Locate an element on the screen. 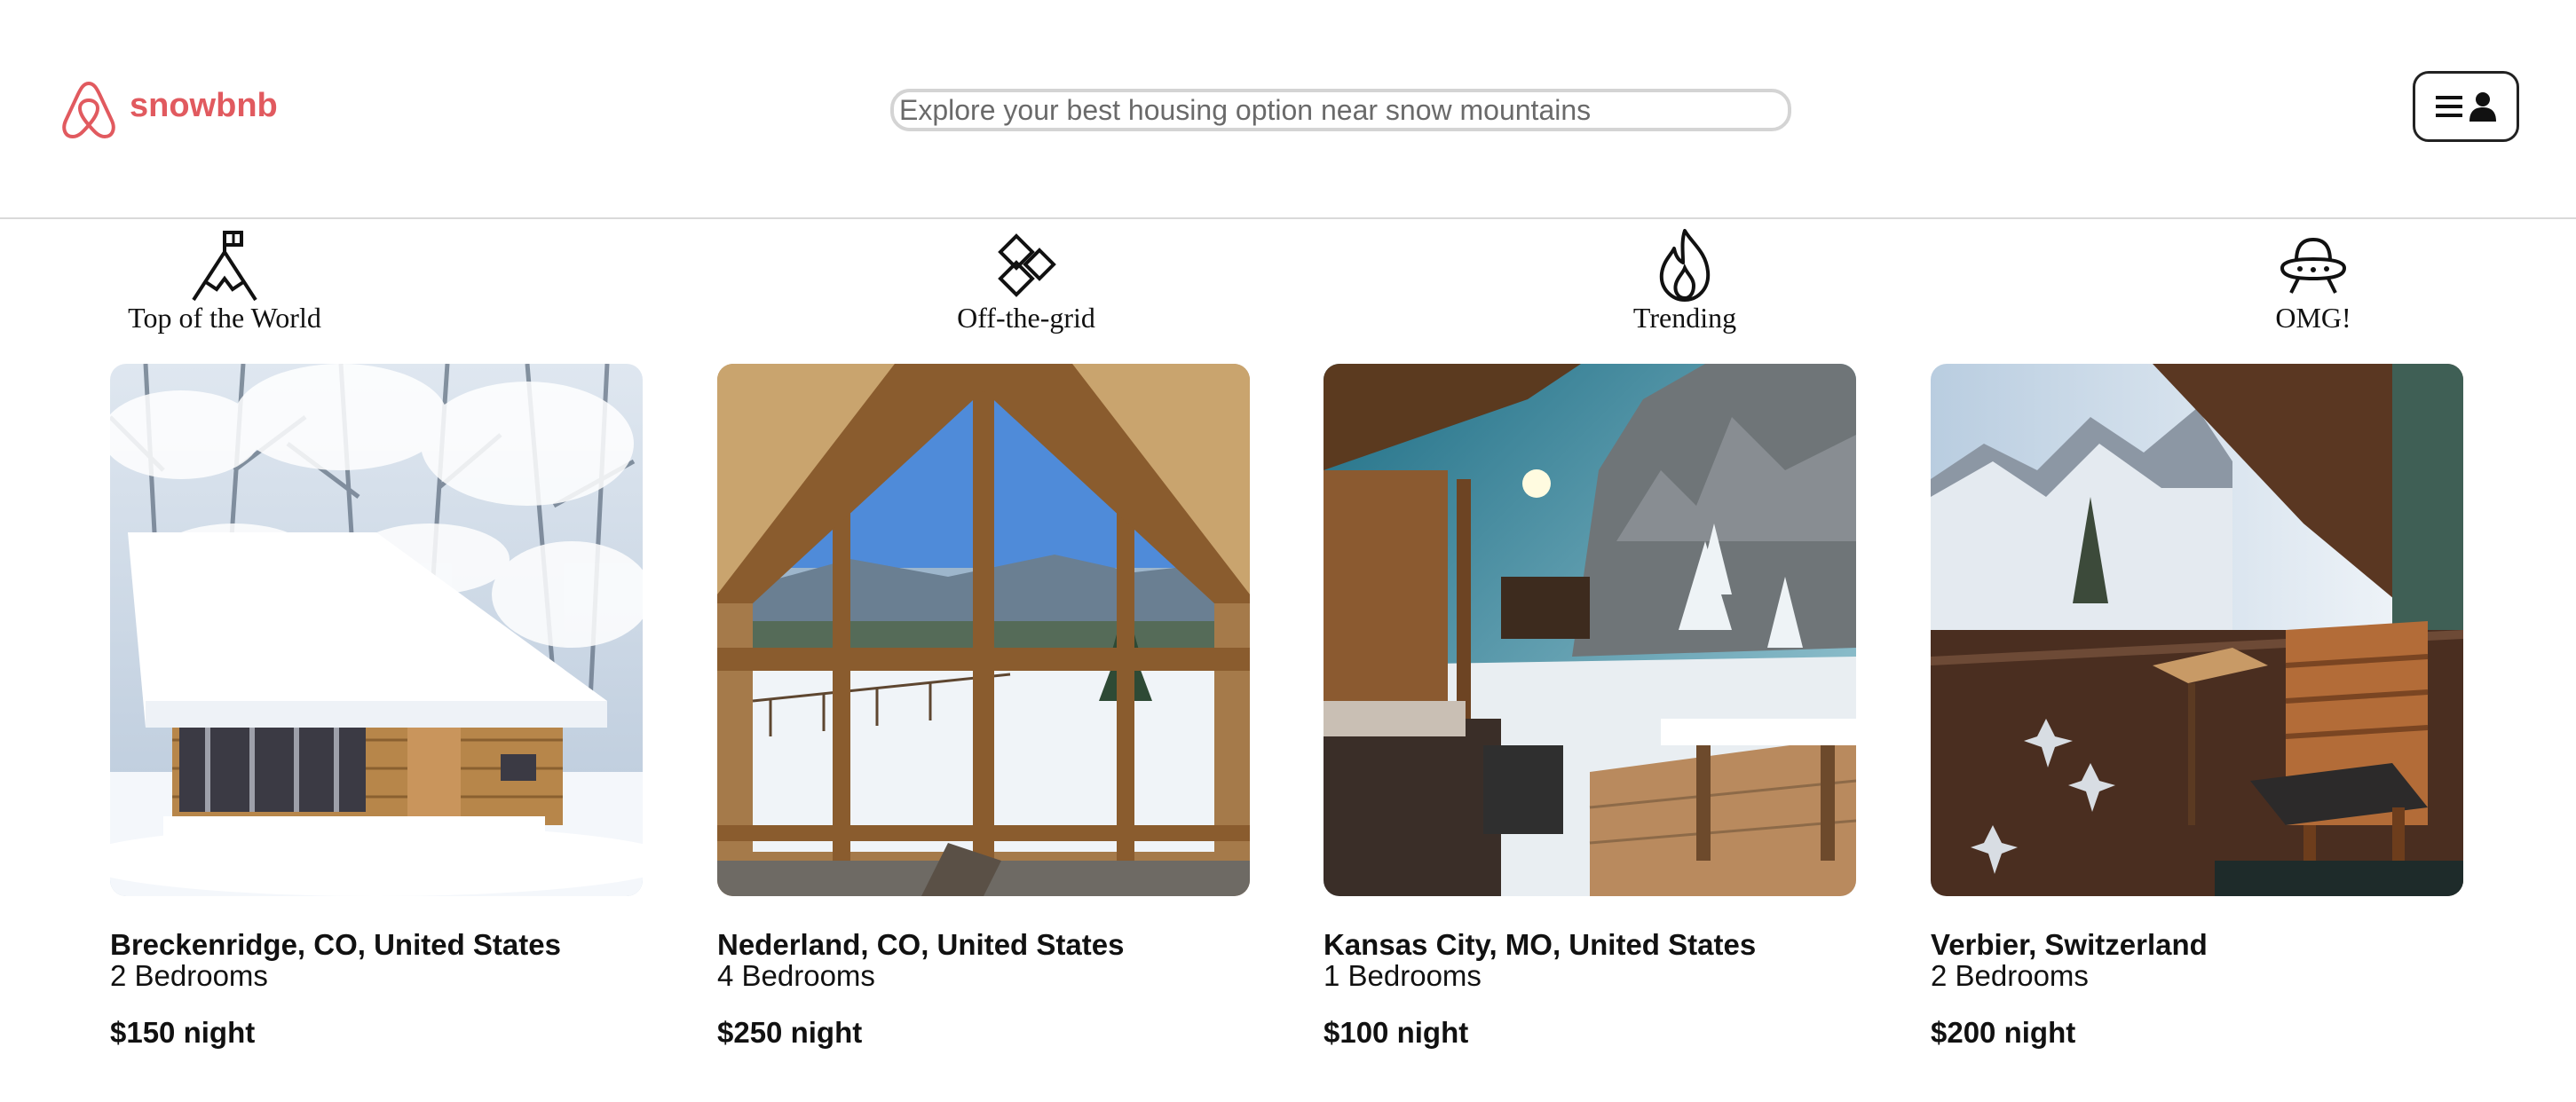 This screenshot has width=2576, height=1102. brand-name: snowbnb is located at coordinates (204, 105).